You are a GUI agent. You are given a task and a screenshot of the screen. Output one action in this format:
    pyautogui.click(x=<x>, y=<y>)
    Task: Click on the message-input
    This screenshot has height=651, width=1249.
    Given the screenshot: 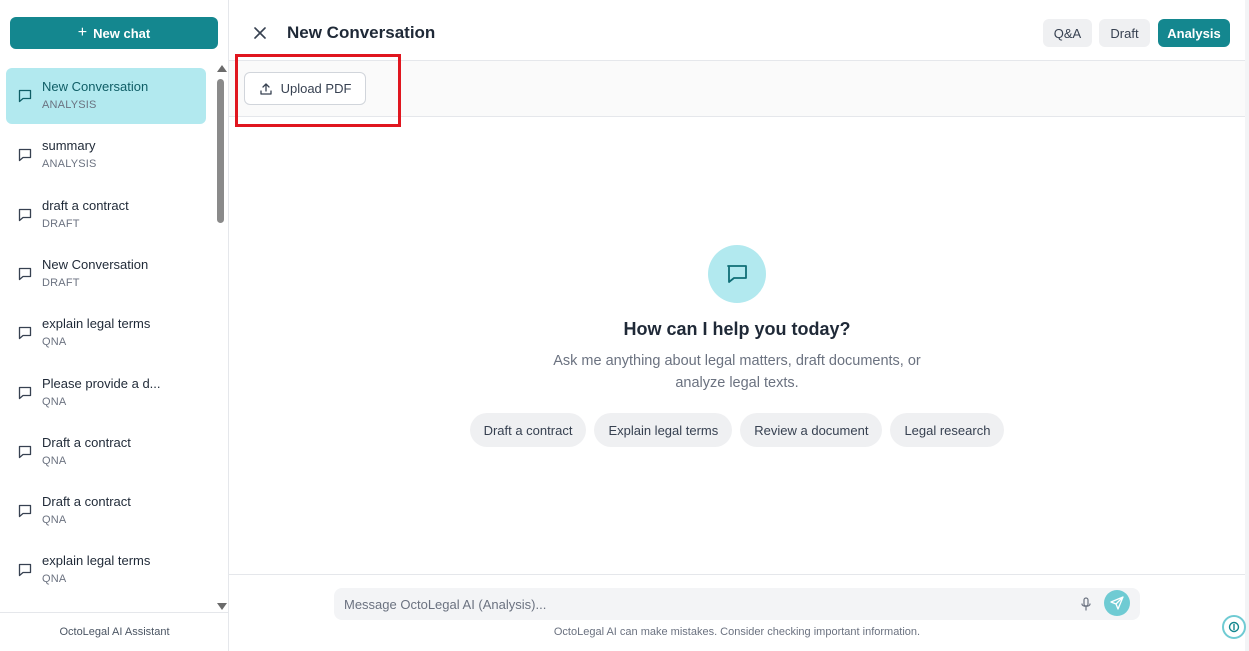 What is the action you would take?
    pyautogui.click(x=704, y=604)
    